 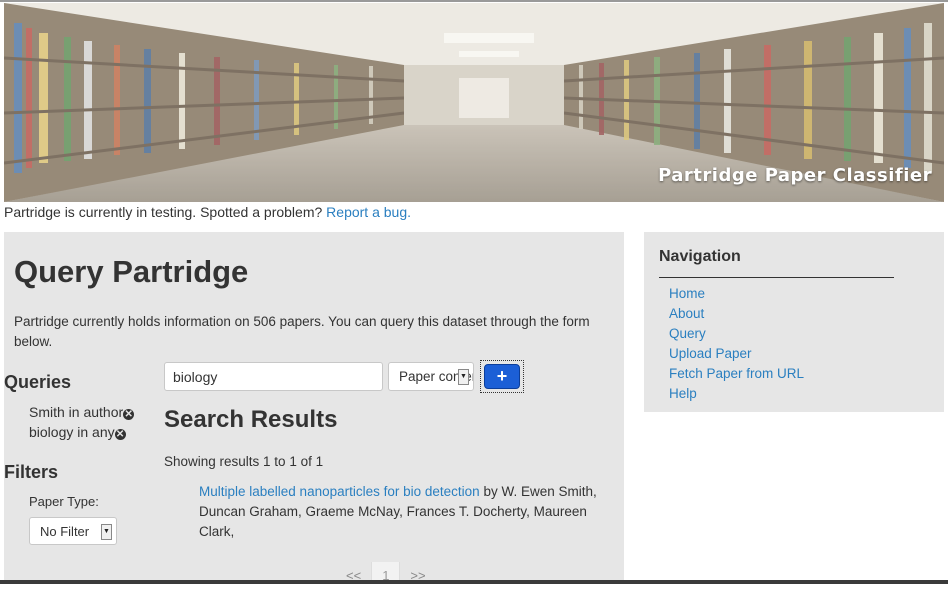 I want to click on plus-icon: +, so click(x=502, y=376).